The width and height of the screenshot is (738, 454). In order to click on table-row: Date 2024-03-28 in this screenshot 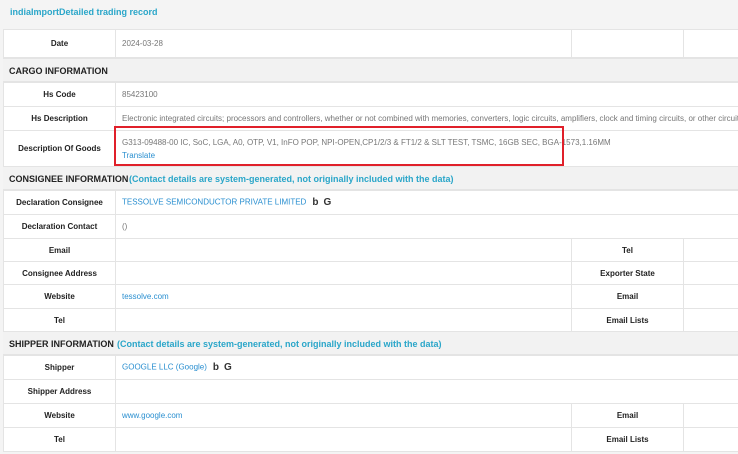, I will do `click(370, 43)`.